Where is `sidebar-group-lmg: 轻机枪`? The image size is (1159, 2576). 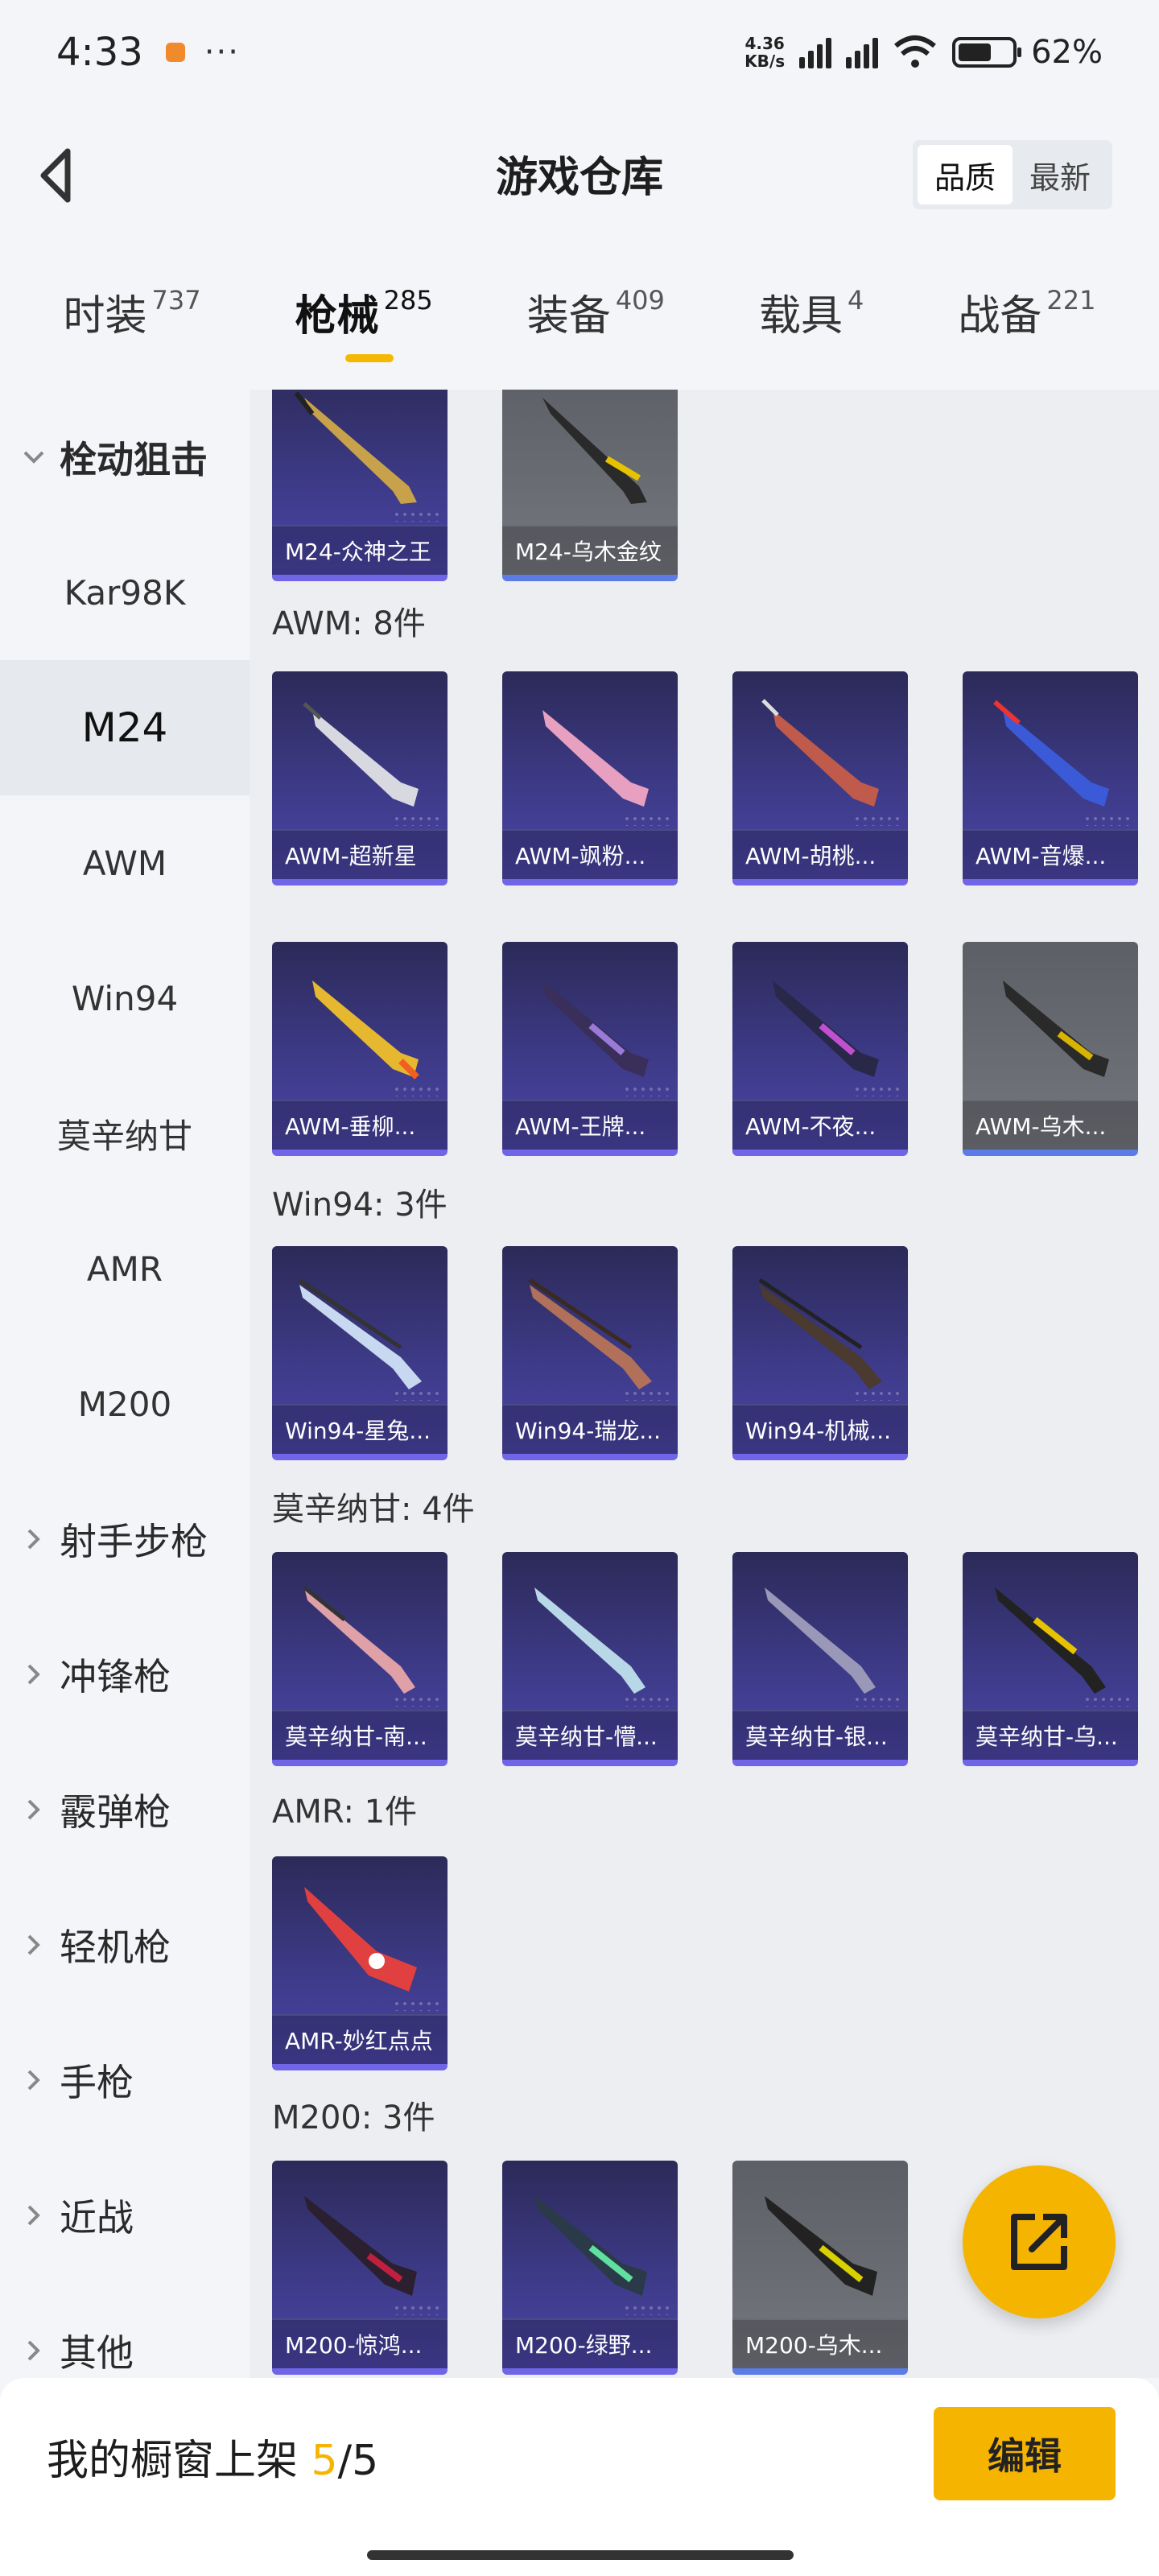
sidebar-group-lmg: 轻机枪 is located at coordinates (125, 1945).